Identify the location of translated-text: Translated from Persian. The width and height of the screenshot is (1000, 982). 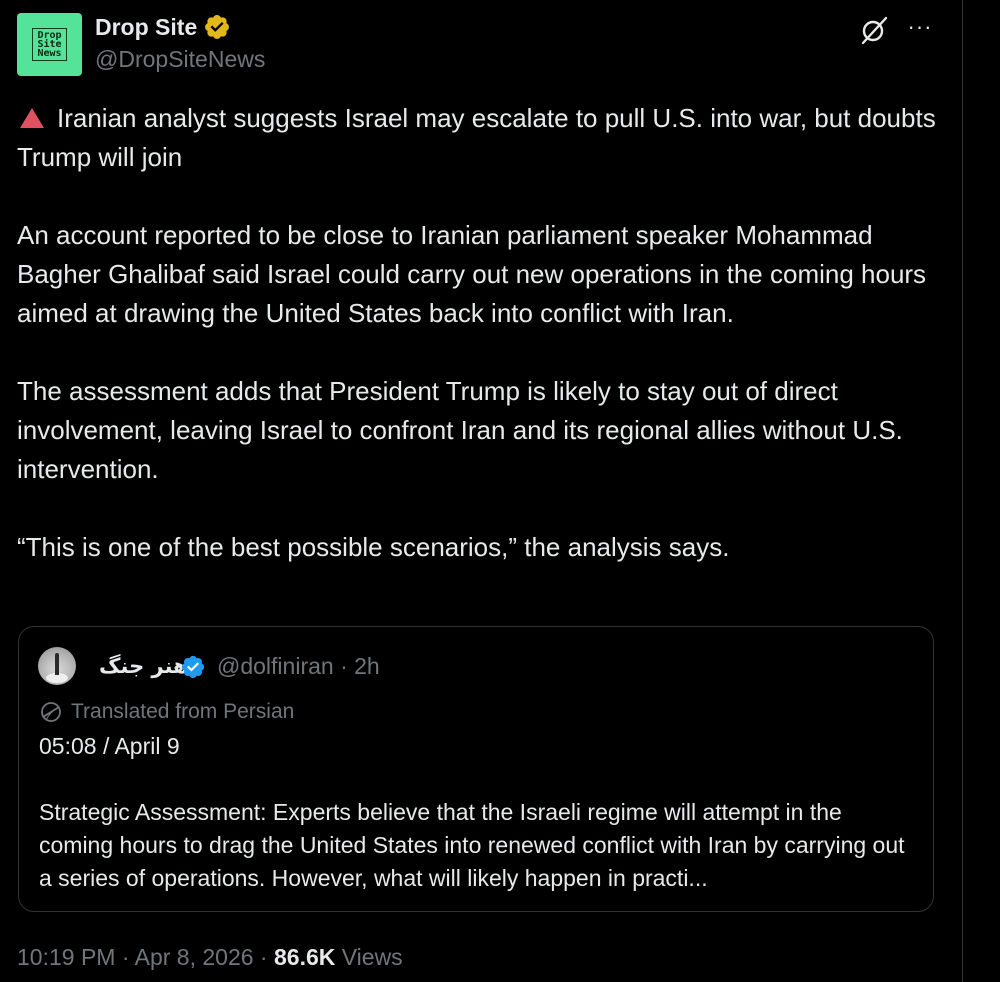
(183, 711).